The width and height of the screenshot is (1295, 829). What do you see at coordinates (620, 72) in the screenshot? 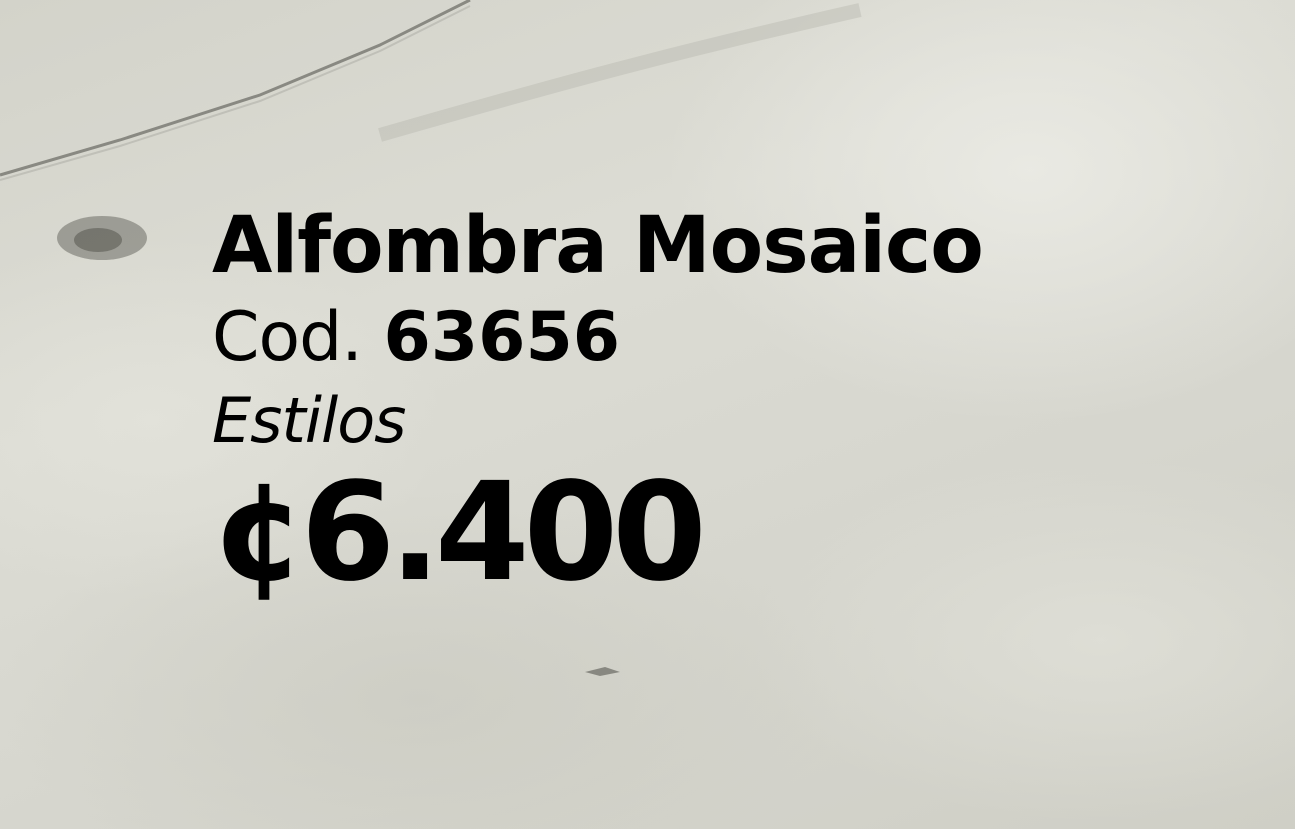
I see `fold-crease` at bounding box center [620, 72].